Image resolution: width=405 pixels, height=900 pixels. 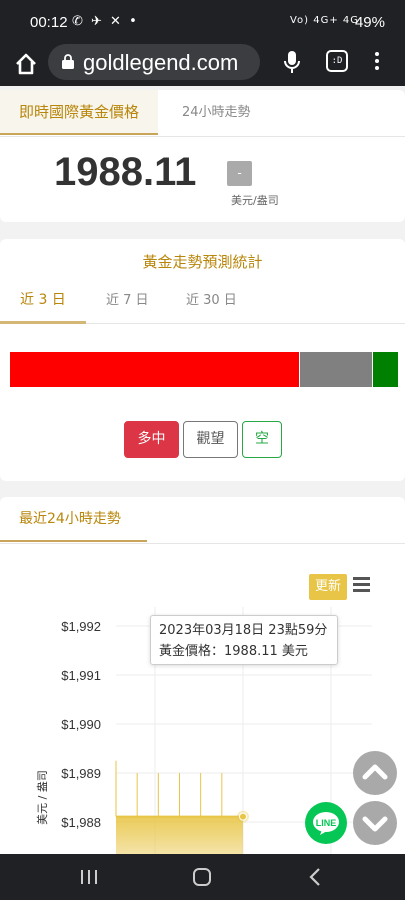 I want to click on address-bar: goldlegend.com, so click(x=154, y=62).